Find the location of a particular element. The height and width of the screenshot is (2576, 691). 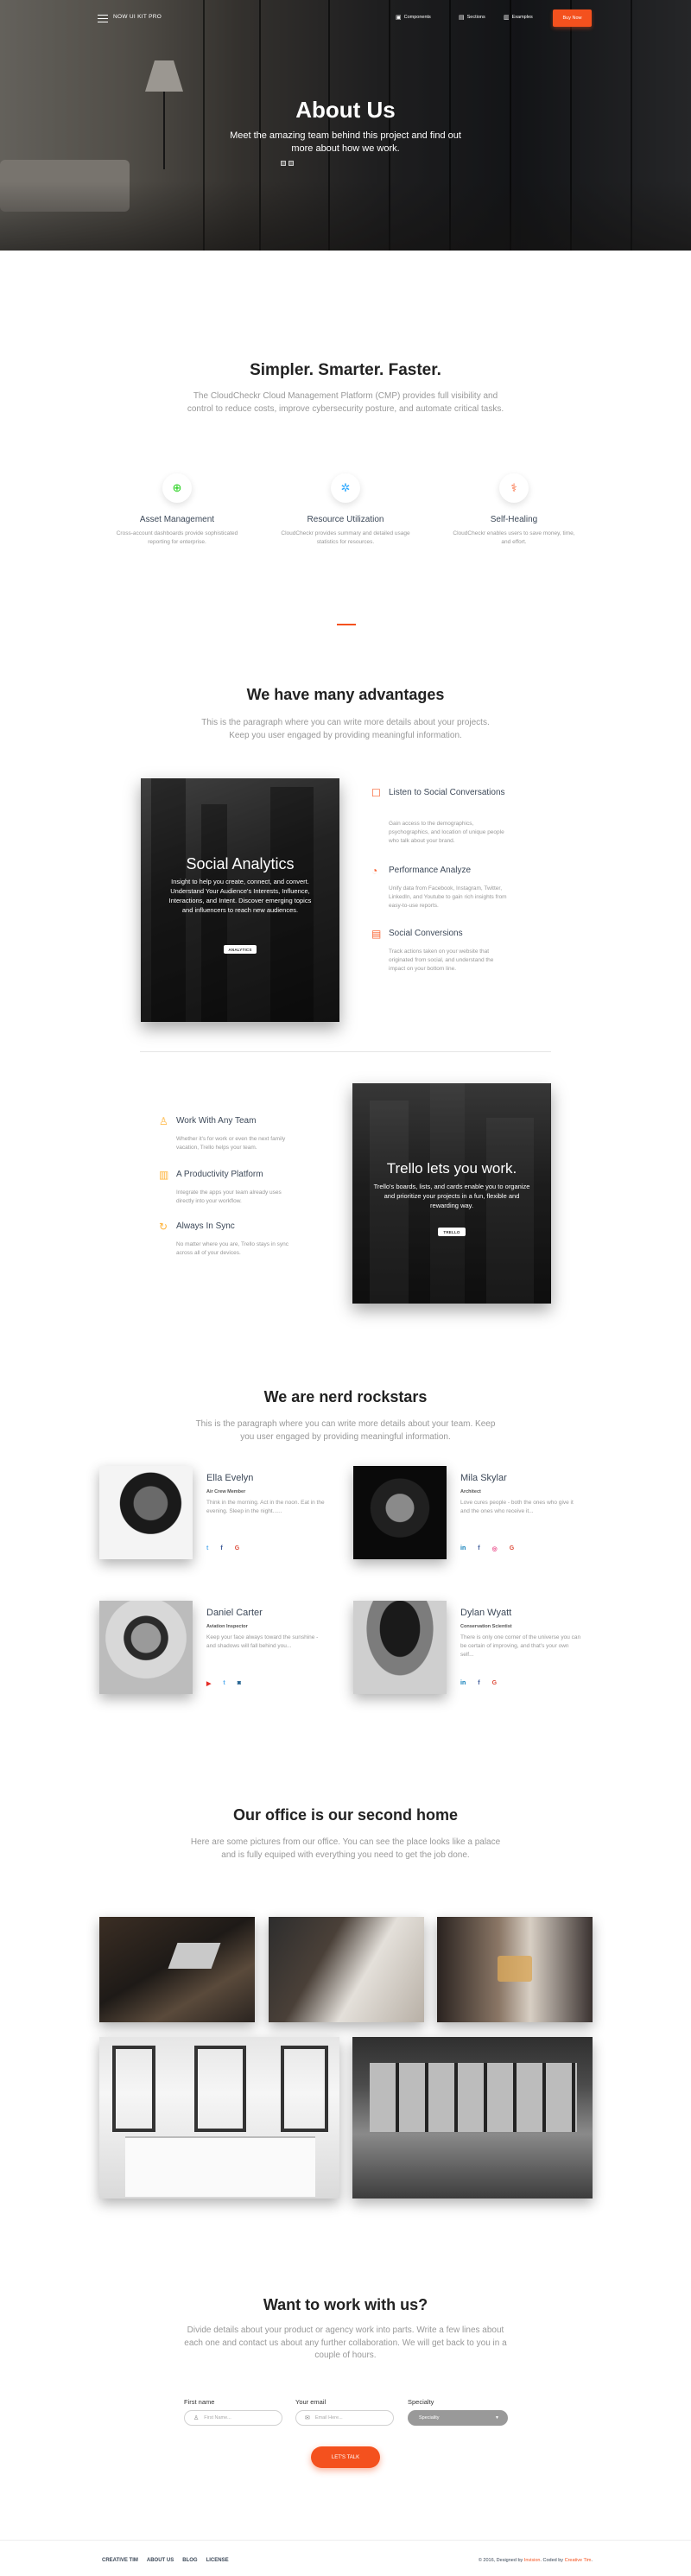

dribbble-icon: ◎ is located at coordinates (495, 1548).